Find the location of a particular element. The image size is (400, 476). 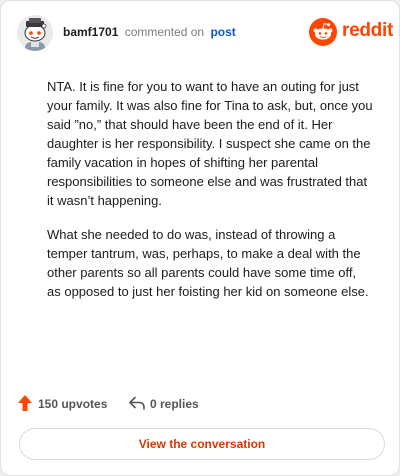

username: bamf1701 is located at coordinates (90, 32).